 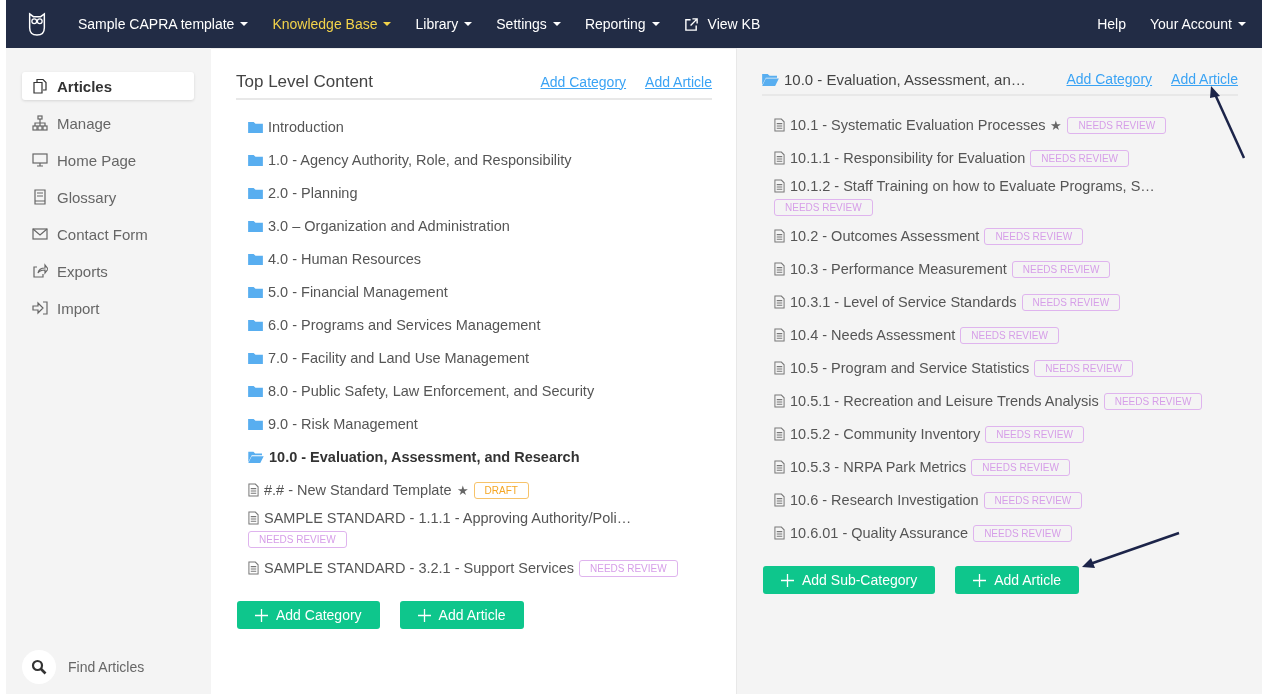 I want to click on mail-icon, so click(x=40, y=234).